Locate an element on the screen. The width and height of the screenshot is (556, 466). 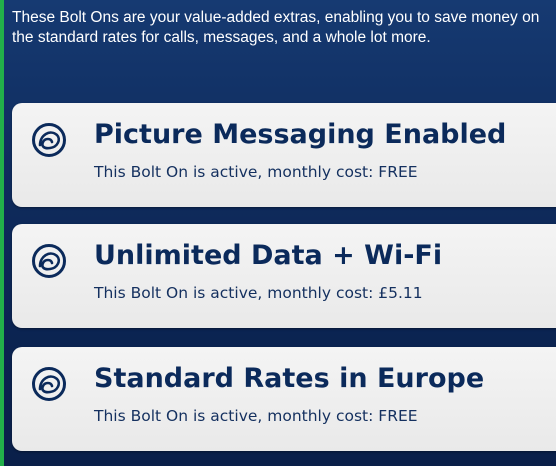
left-accent-strip is located at coordinates (2, 233).